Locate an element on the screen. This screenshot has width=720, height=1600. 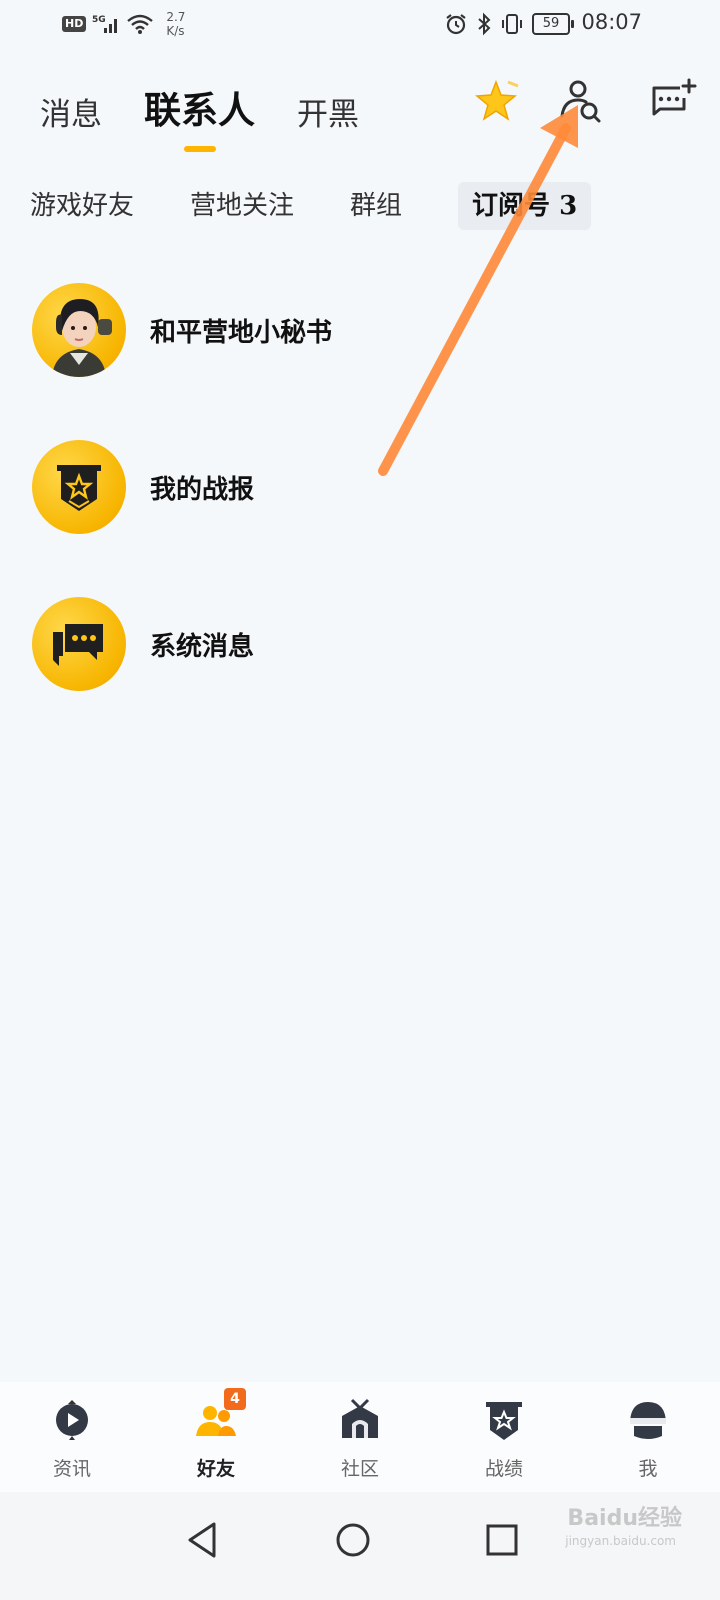
nav-friends: 4 好友 is located at coordinates (216, 1431).